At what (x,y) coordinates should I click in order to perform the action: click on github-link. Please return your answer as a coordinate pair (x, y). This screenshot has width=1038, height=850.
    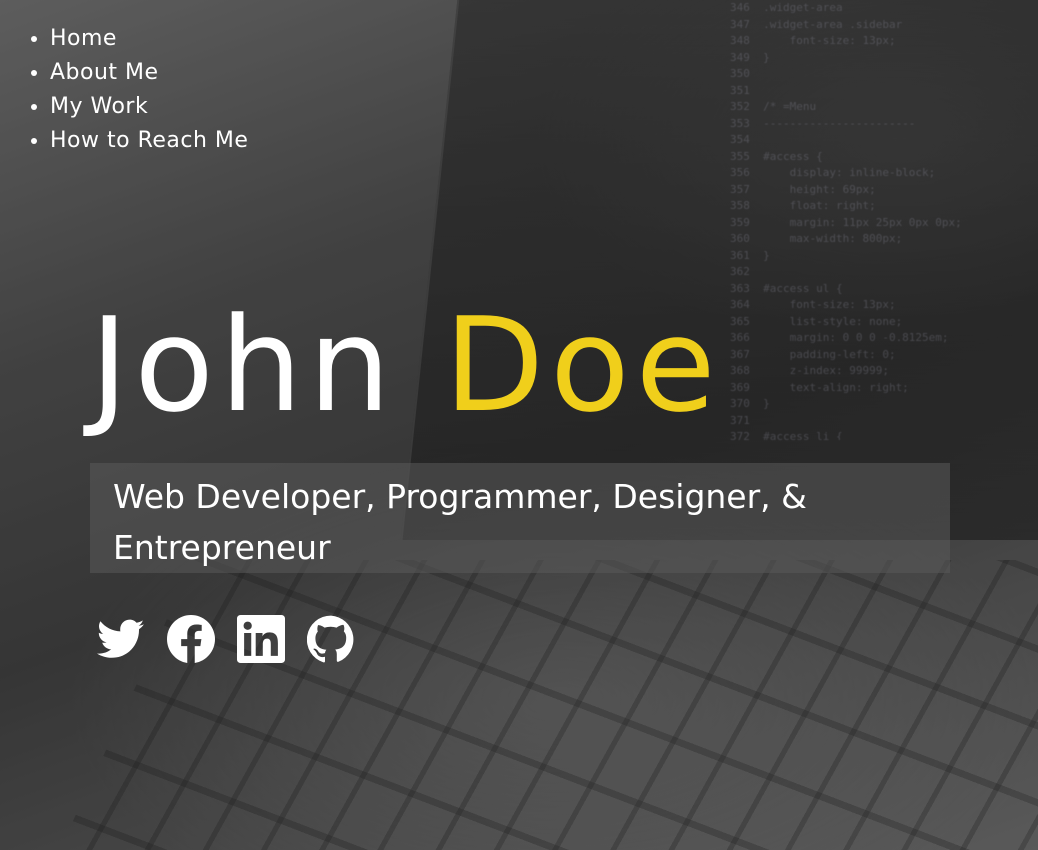
    Looking at the image, I should click on (331, 639).